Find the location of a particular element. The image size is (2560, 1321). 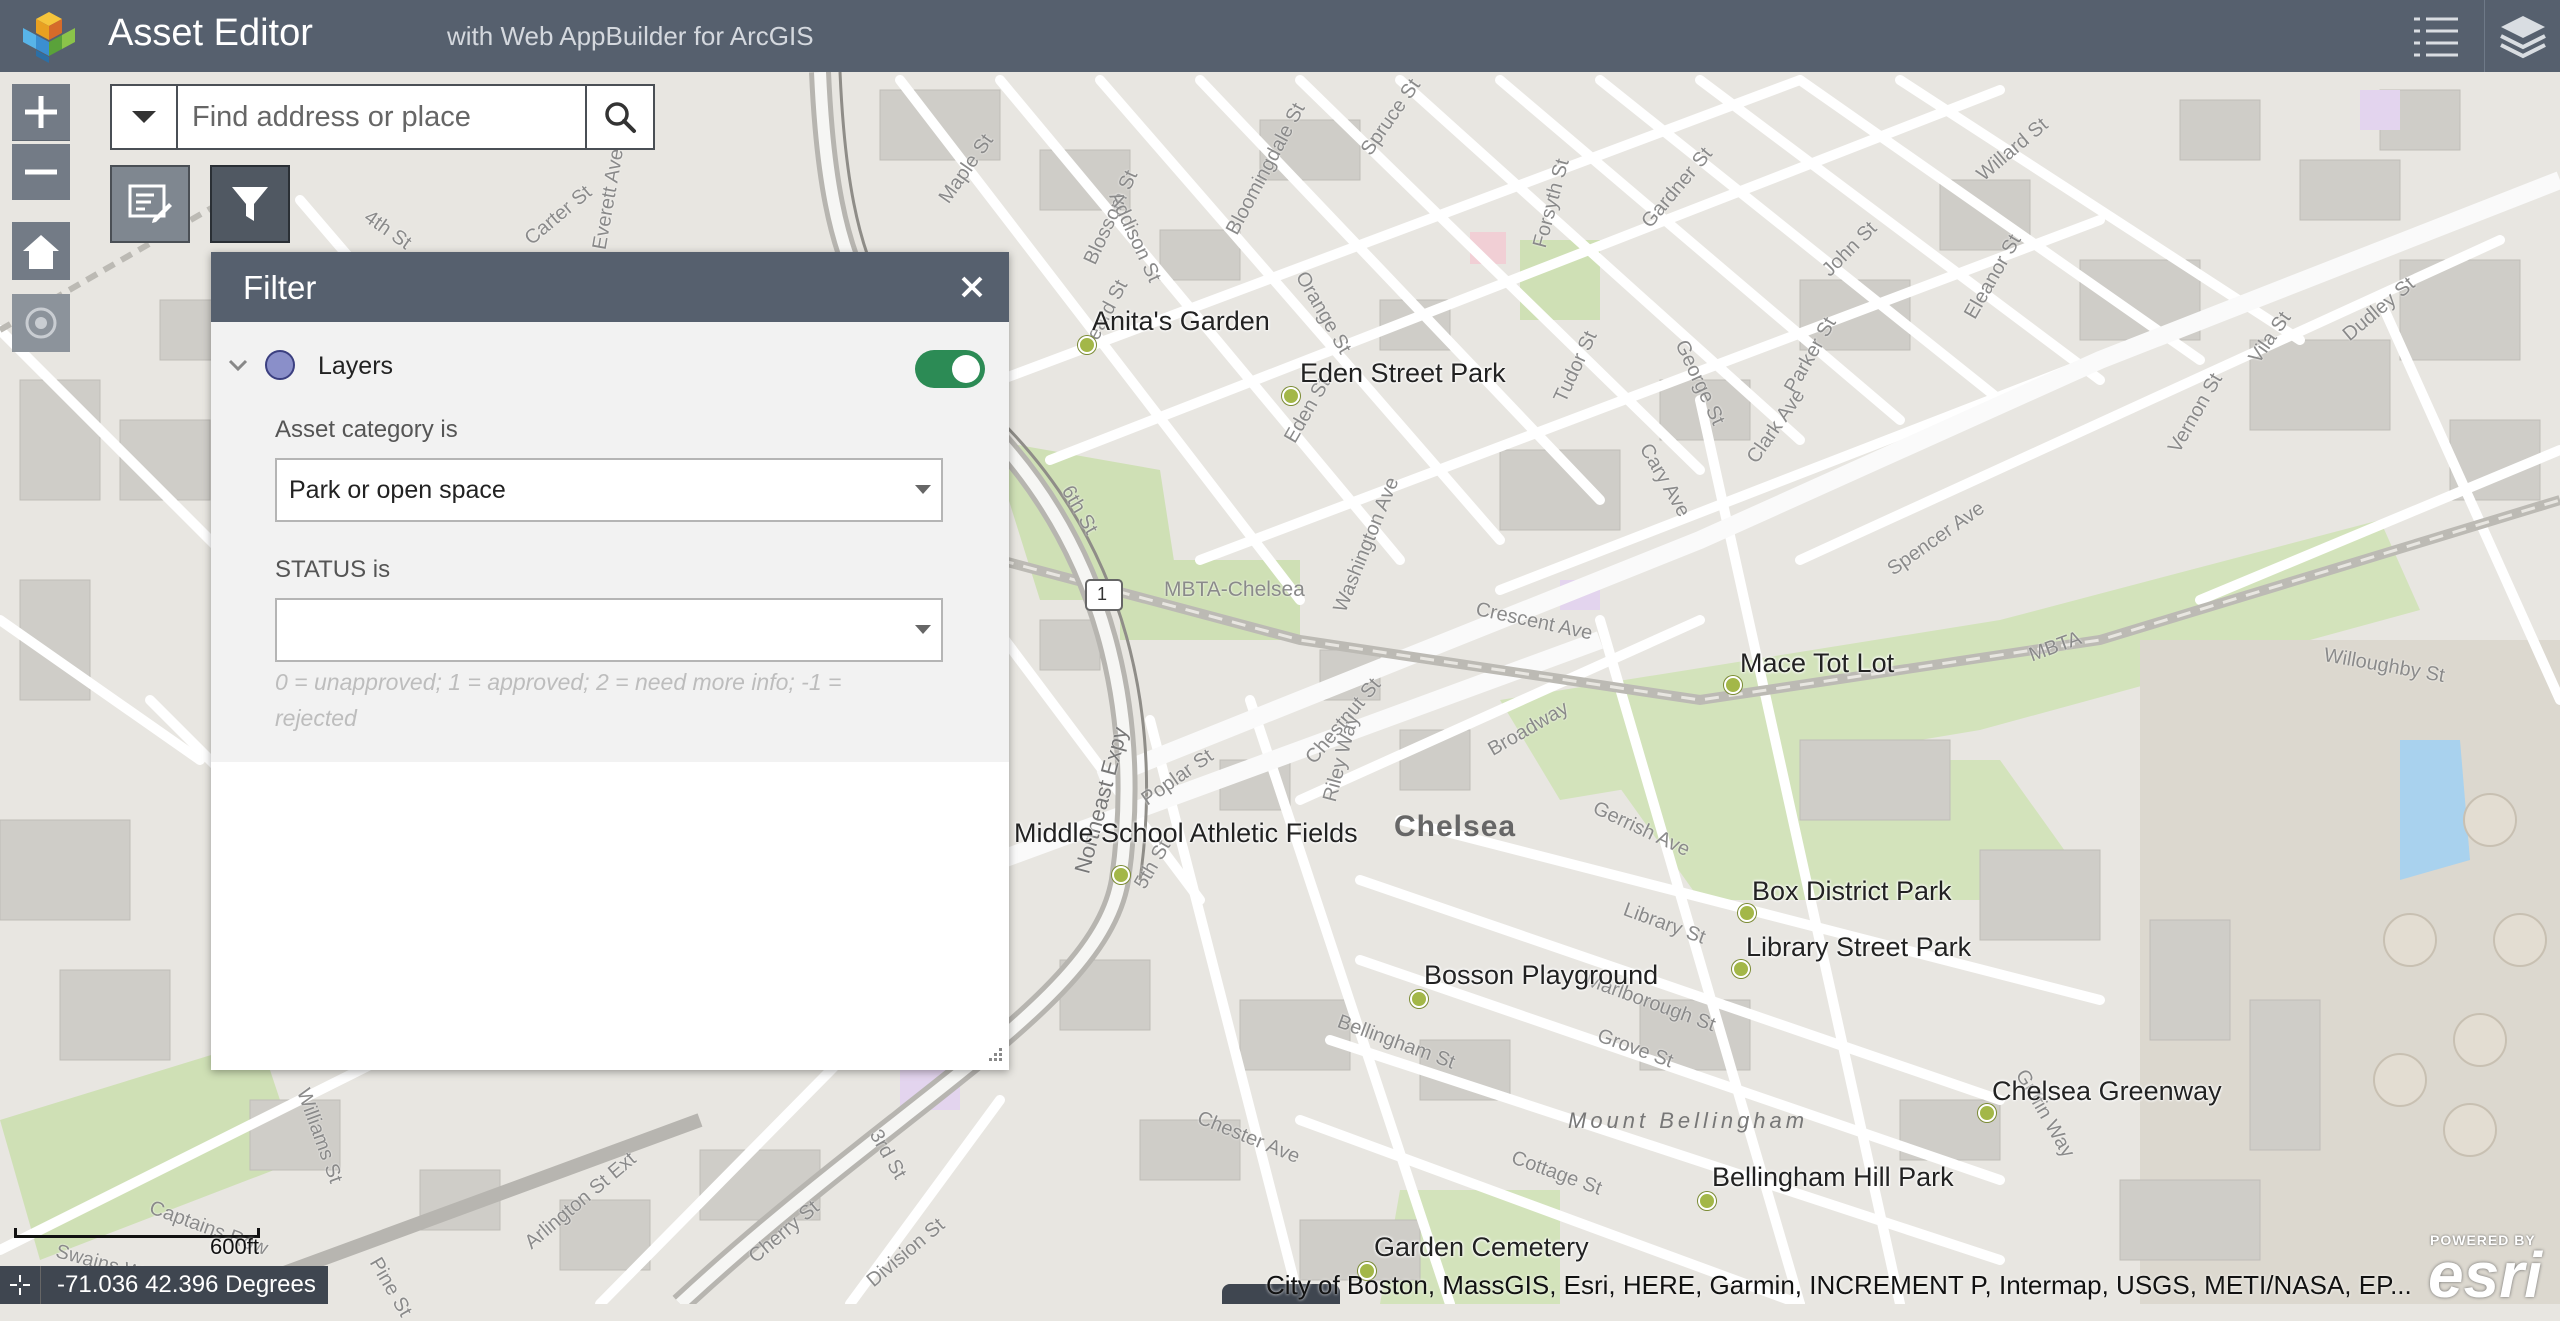

transit-label: MBTA-Chelsea is located at coordinates (1234, 589).